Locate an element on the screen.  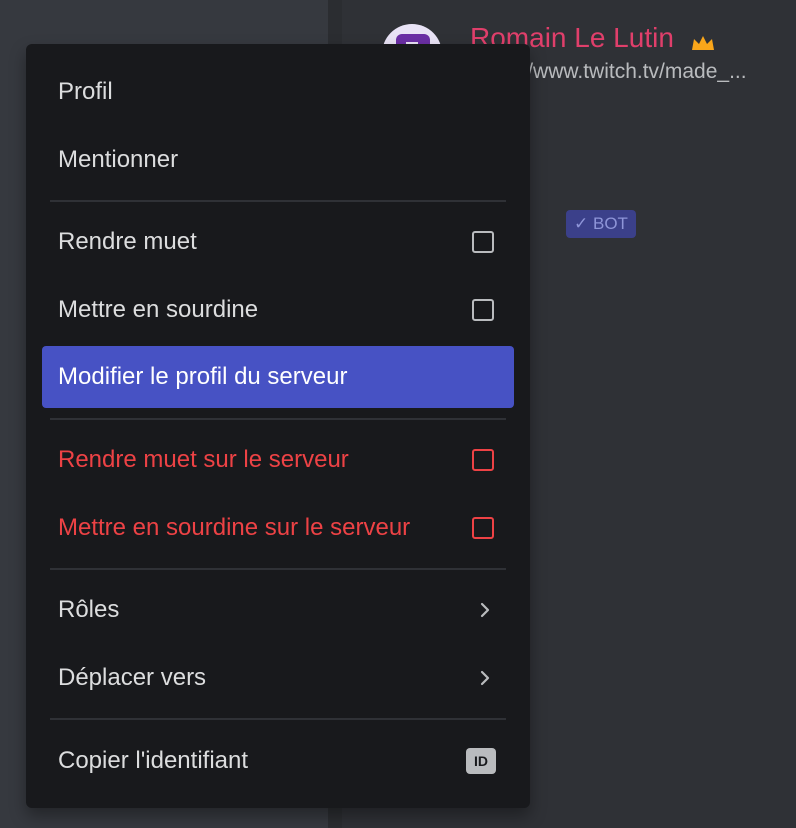
menu-item-server-deafen: Mettre en sourdine sur le serveur is located at coordinates (278, 528).